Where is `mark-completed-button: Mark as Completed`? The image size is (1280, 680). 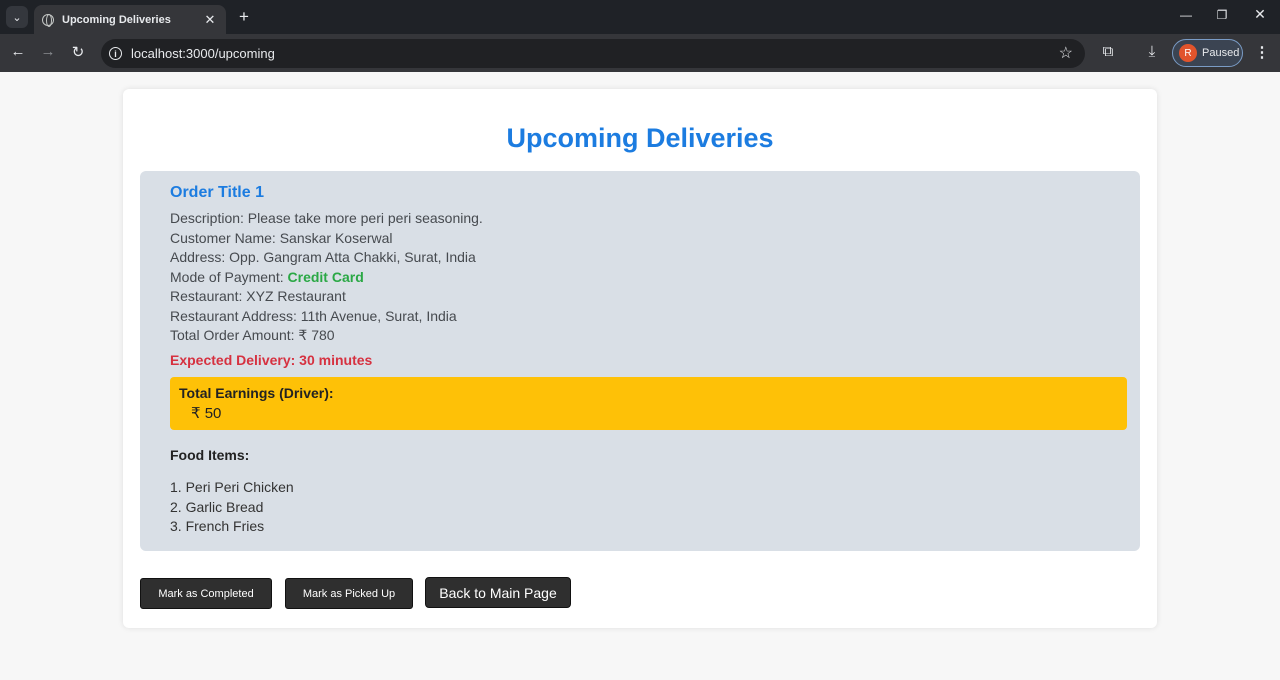 mark-completed-button: Mark as Completed is located at coordinates (206, 593).